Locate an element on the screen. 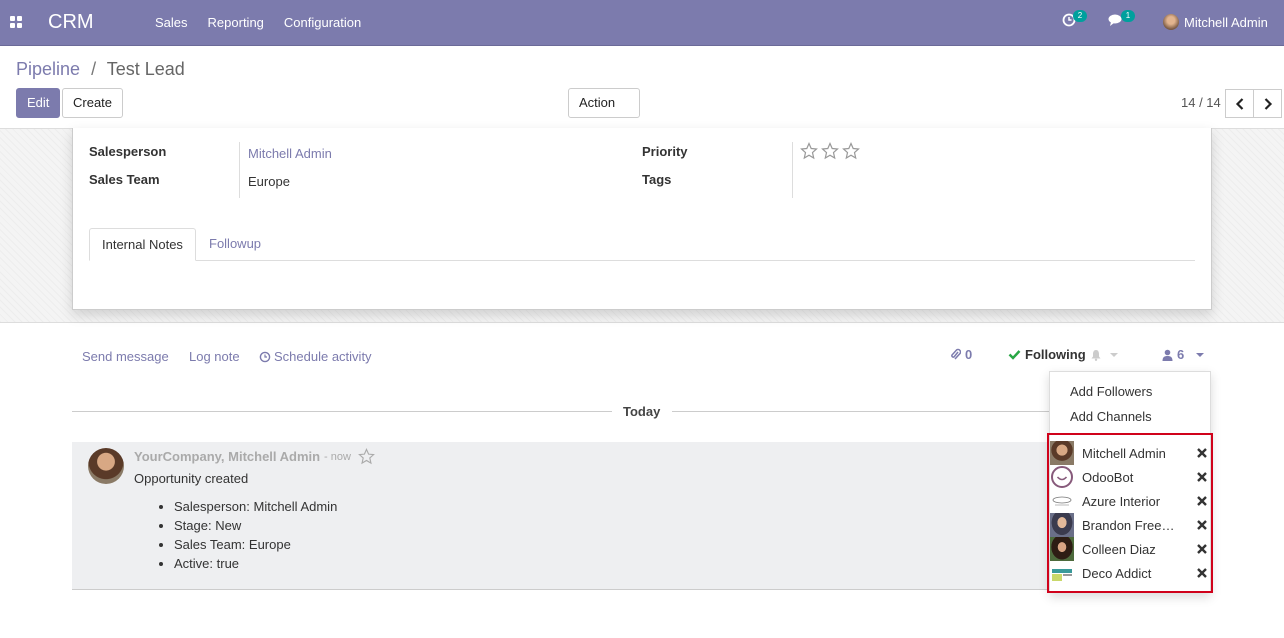  chevron-left-icon is located at coordinates (1239, 103).